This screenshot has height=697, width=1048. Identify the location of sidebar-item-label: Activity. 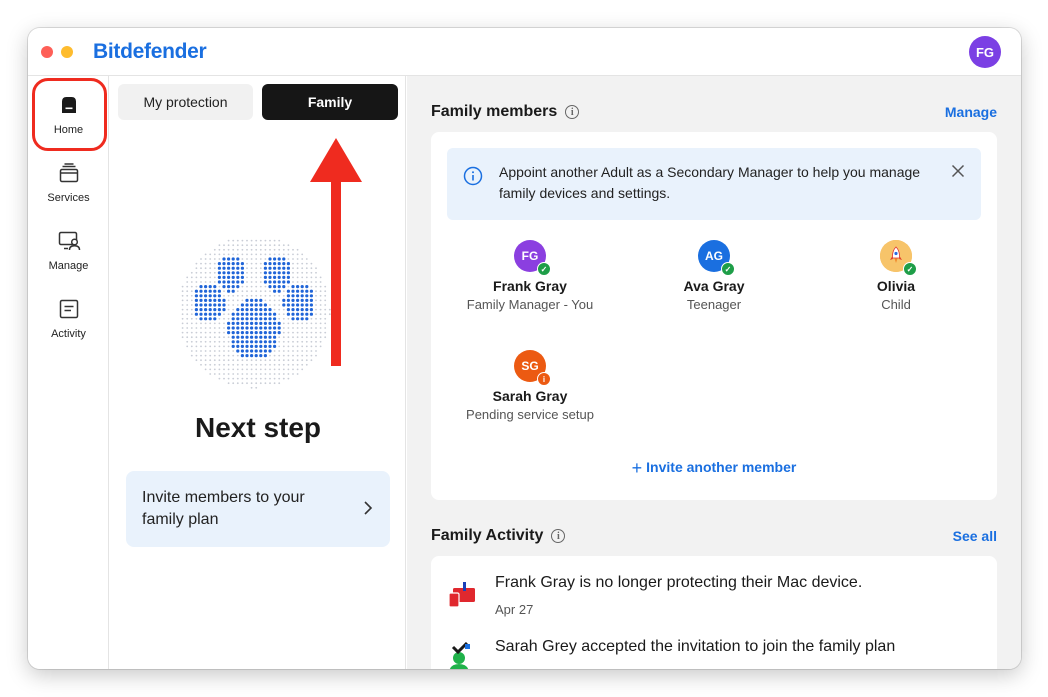
(68, 334).